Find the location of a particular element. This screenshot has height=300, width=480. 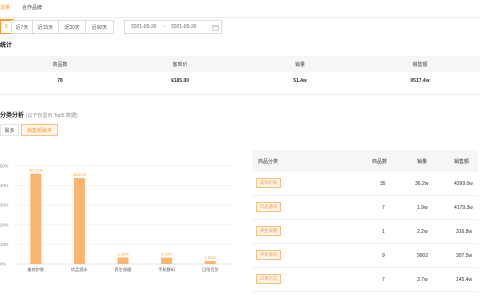

bar-value-label: 43.91% is located at coordinates (80, 174).